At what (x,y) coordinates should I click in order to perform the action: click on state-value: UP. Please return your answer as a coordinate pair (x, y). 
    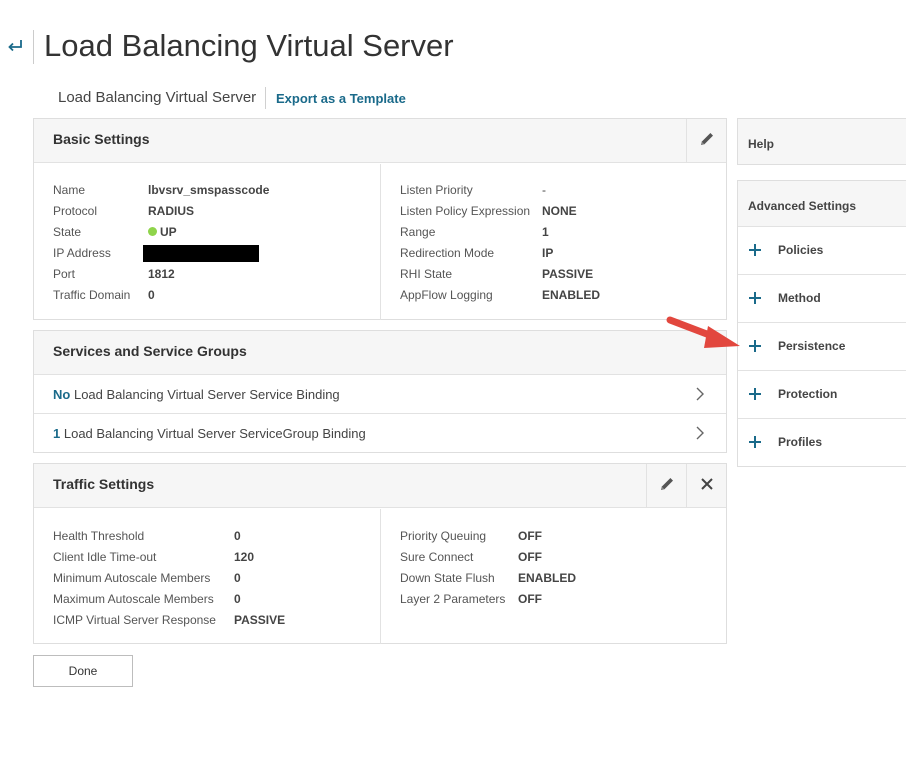
    Looking at the image, I should click on (162, 232).